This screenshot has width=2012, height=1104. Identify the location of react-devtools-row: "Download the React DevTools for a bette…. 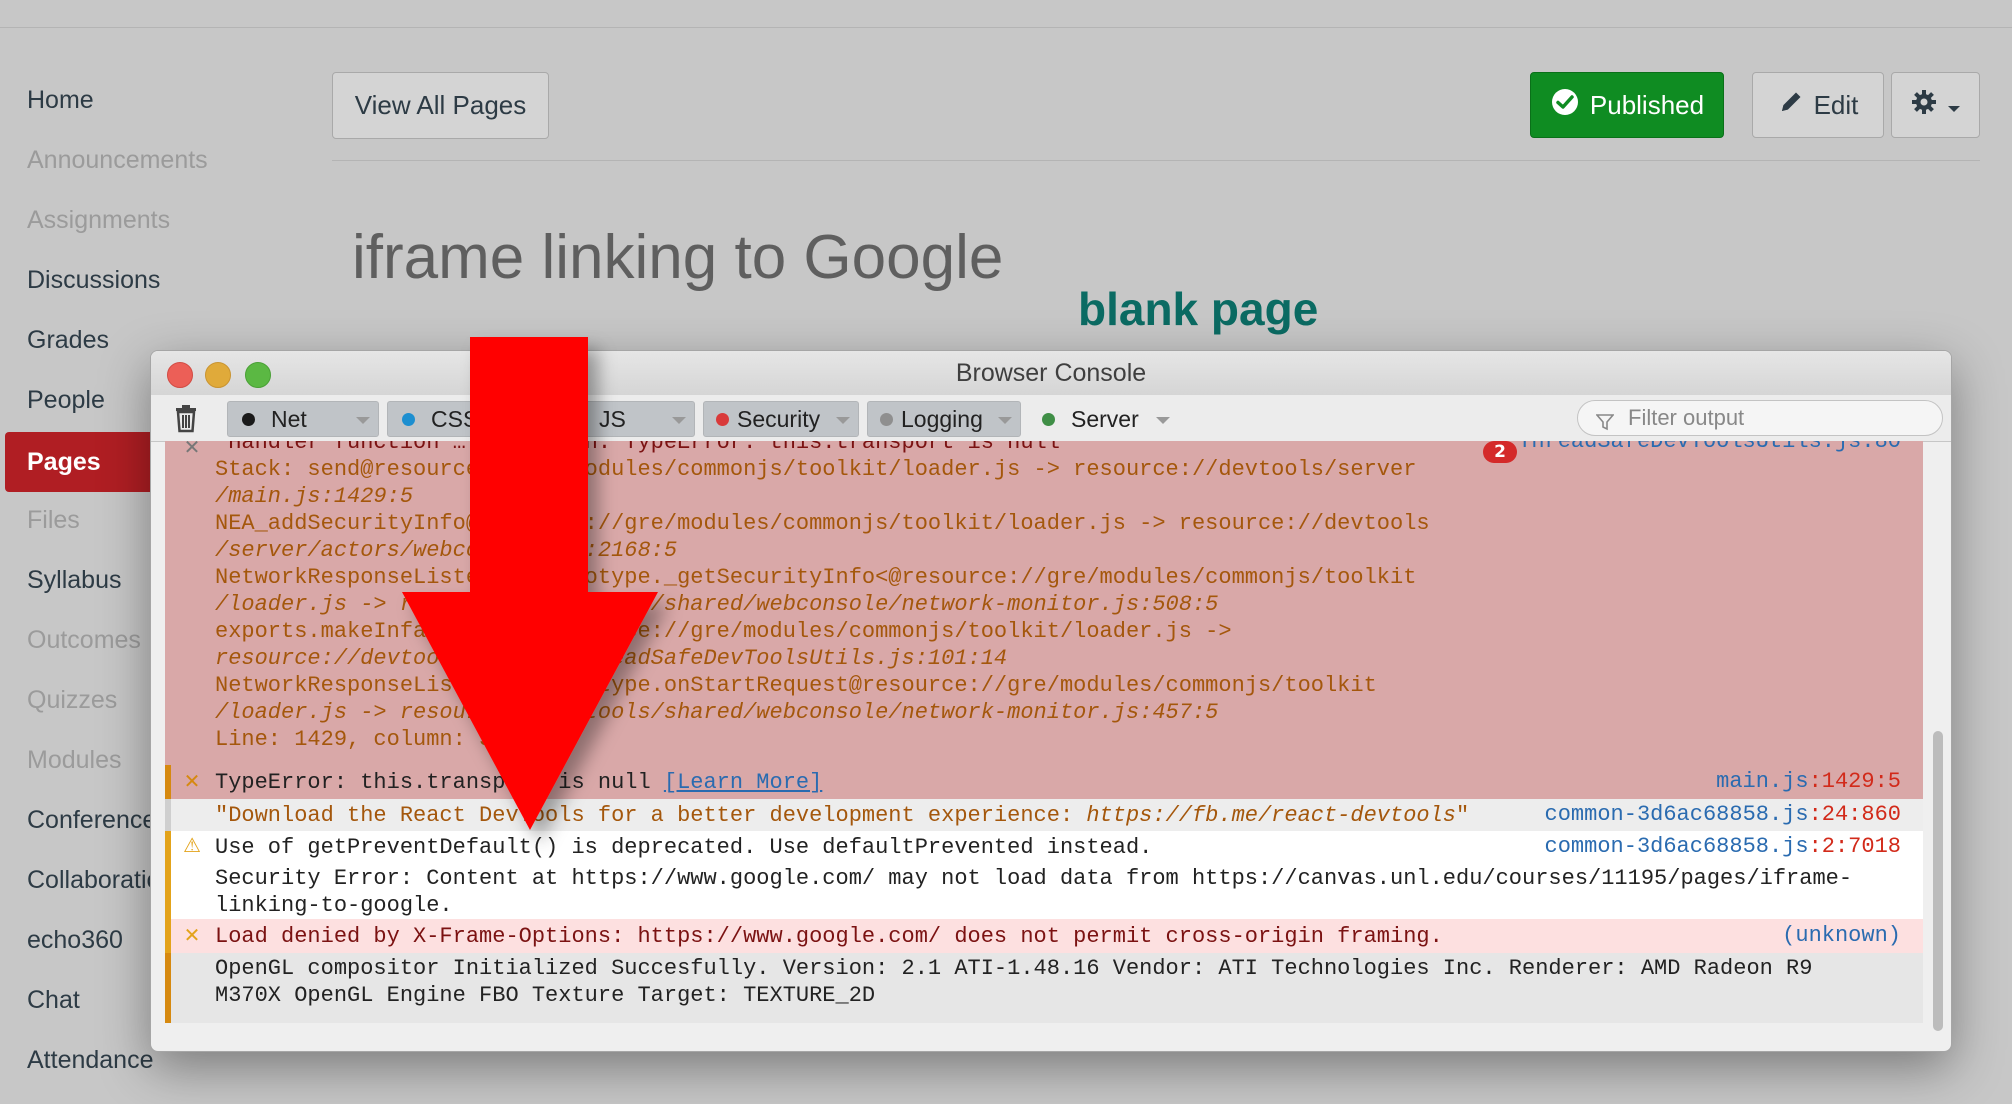
(1044, 815).